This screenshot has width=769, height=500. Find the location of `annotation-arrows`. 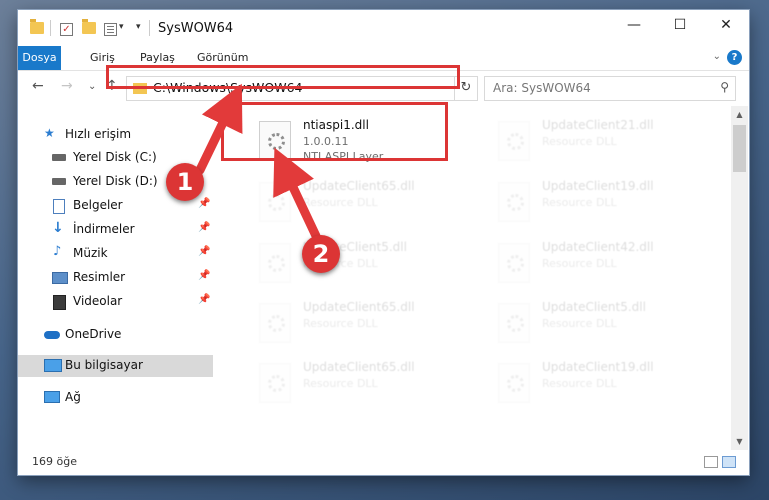

annotation-arrows is located at coordinates (258, 162).